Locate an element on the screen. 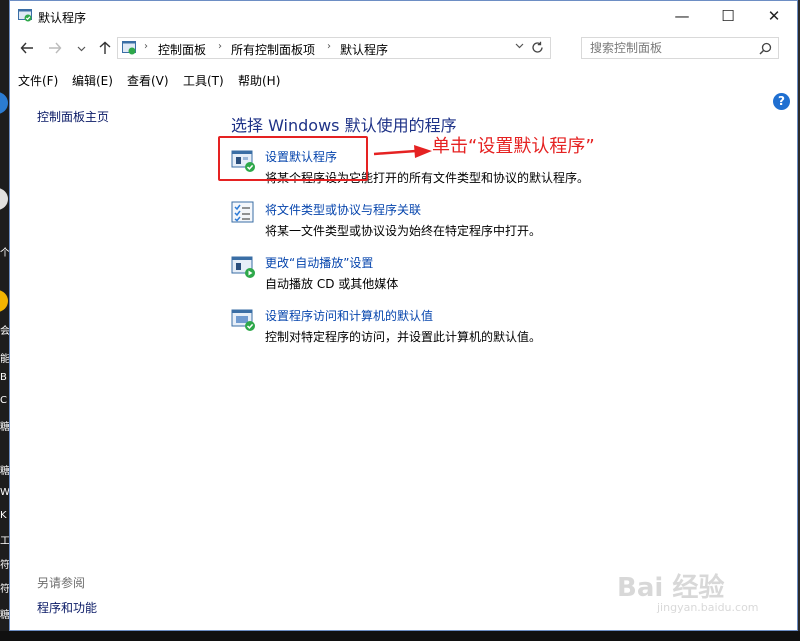 Image resolution: width=800 pixels, height=641 pixels. back-button is located at coordinates (27, 48).